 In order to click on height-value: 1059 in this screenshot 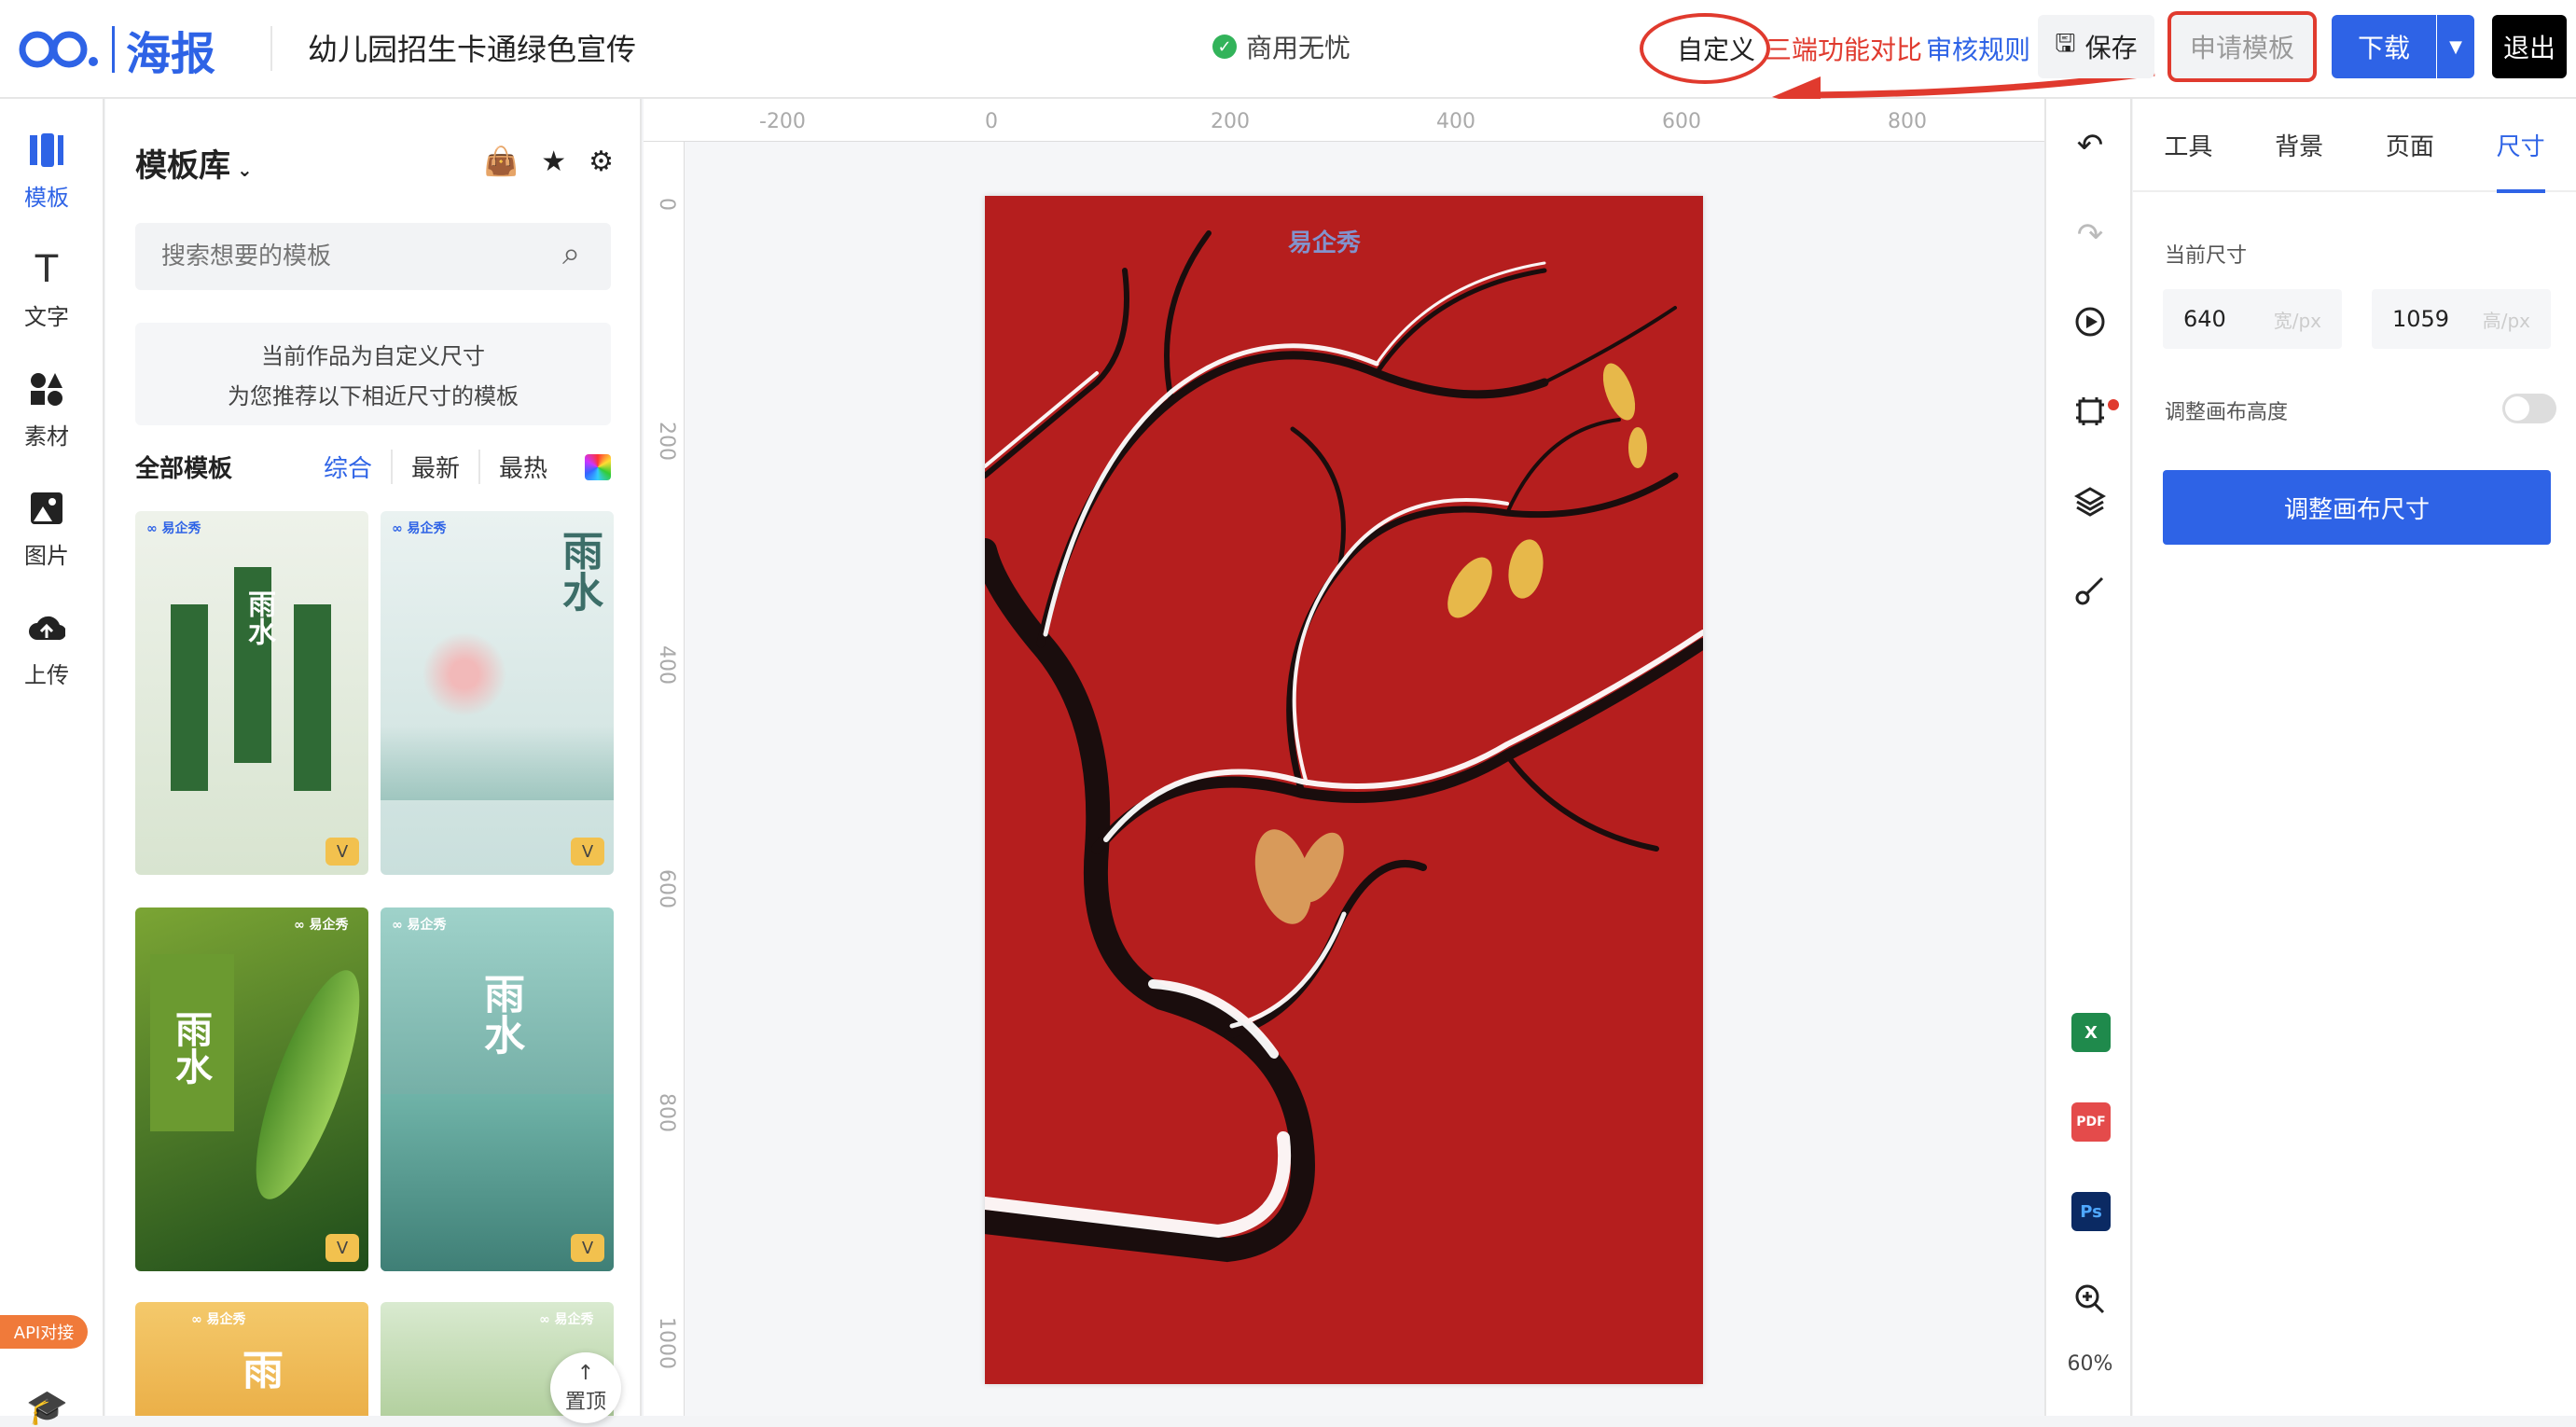, I will do `click(2420, 319)`.